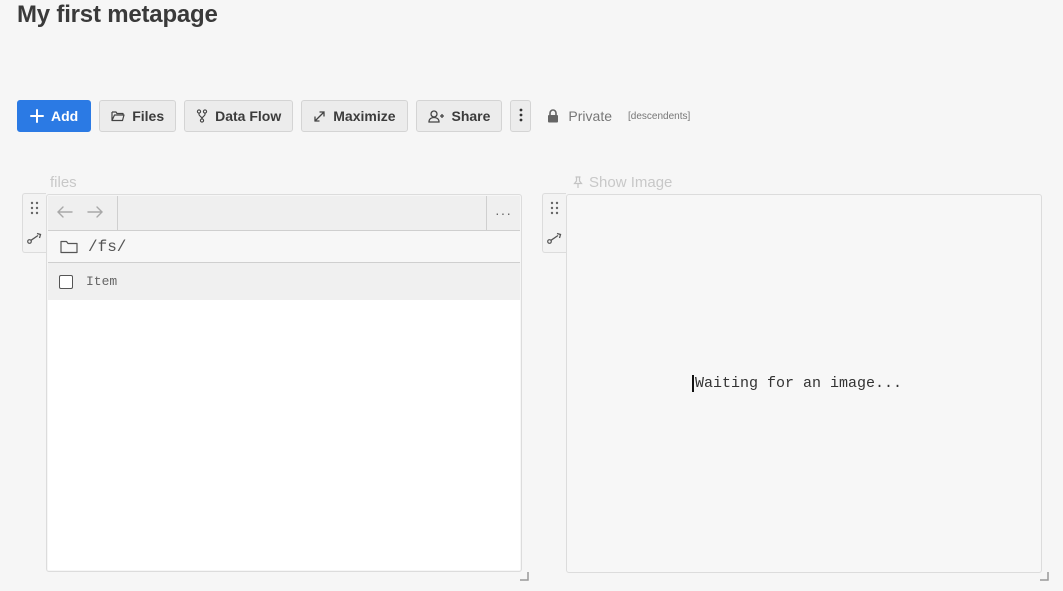  What do you see at coordinates (590, 116) in the screenshot?
I see `privacy-label: Private` at bounding box center [590, 116].